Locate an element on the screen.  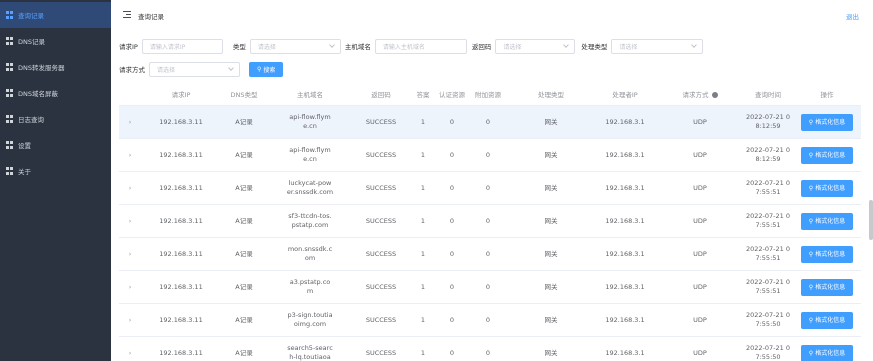
sidebar-item-dns-block: DNS域名屏蔽 is located at coordinates (55, 93).